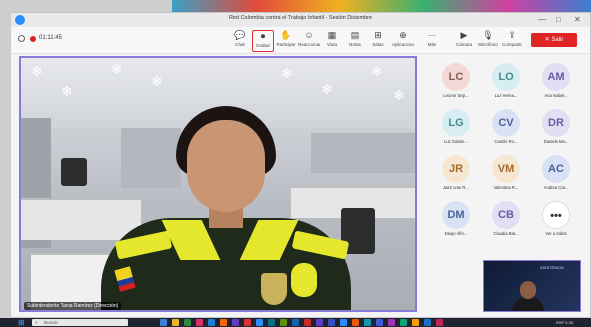 This screenshot has height=327, width=591. Describe the element at coordinates (554, 40) in the screenshot. I see `leave-meeting-button: ✕ Salir` at that location.